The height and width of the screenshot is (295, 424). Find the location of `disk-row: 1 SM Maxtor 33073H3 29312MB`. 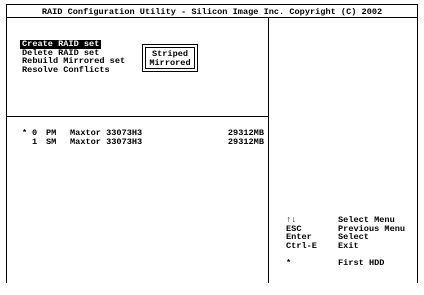

disk-row: 1 SM Maxtor 33073H3 29312MB is located at coordinates (143, 142).